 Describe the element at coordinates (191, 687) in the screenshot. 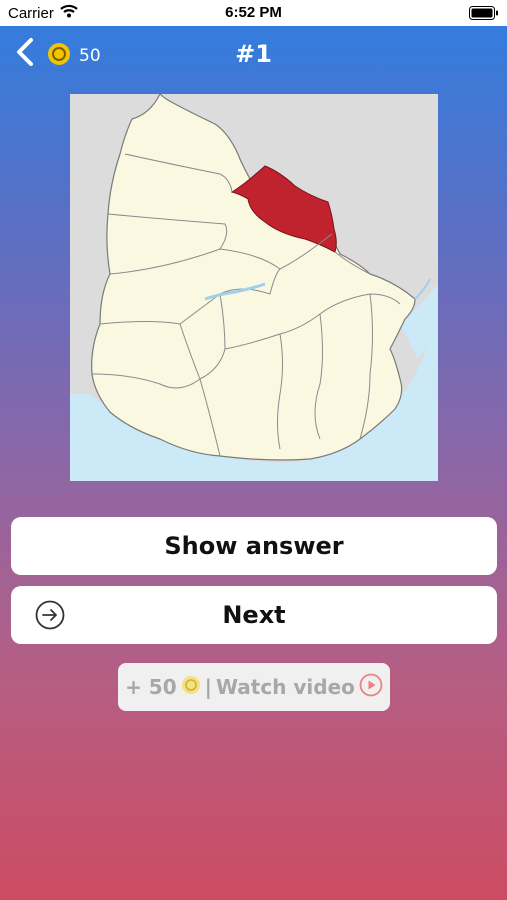

I see `coin-icon` at that location.